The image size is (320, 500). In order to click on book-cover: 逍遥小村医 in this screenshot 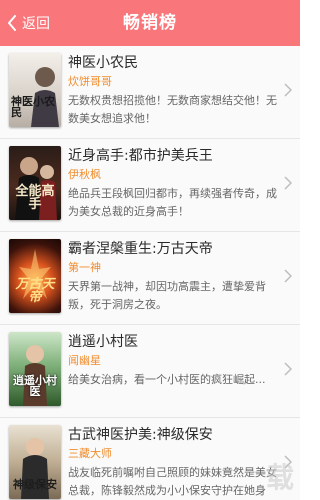, I will do `click(35, 369)`.